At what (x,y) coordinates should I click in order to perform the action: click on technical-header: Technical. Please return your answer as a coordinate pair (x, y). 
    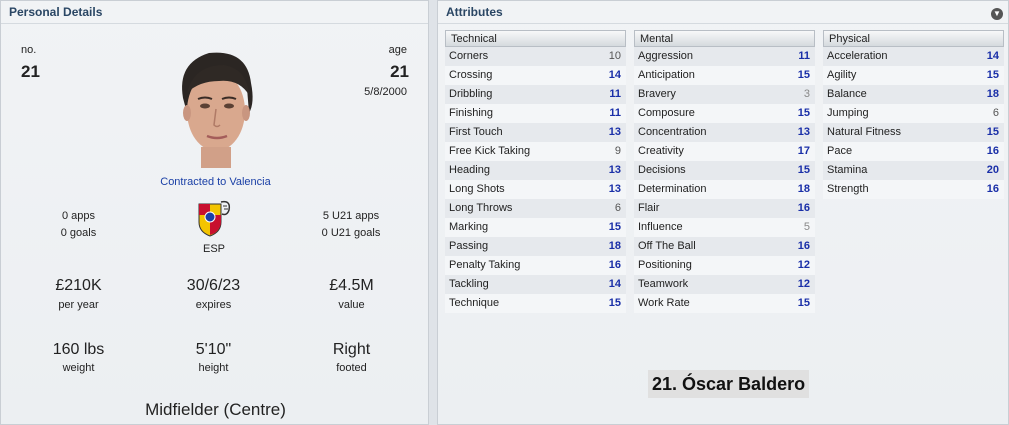
    Looking at the image, I should click on (535, 38).